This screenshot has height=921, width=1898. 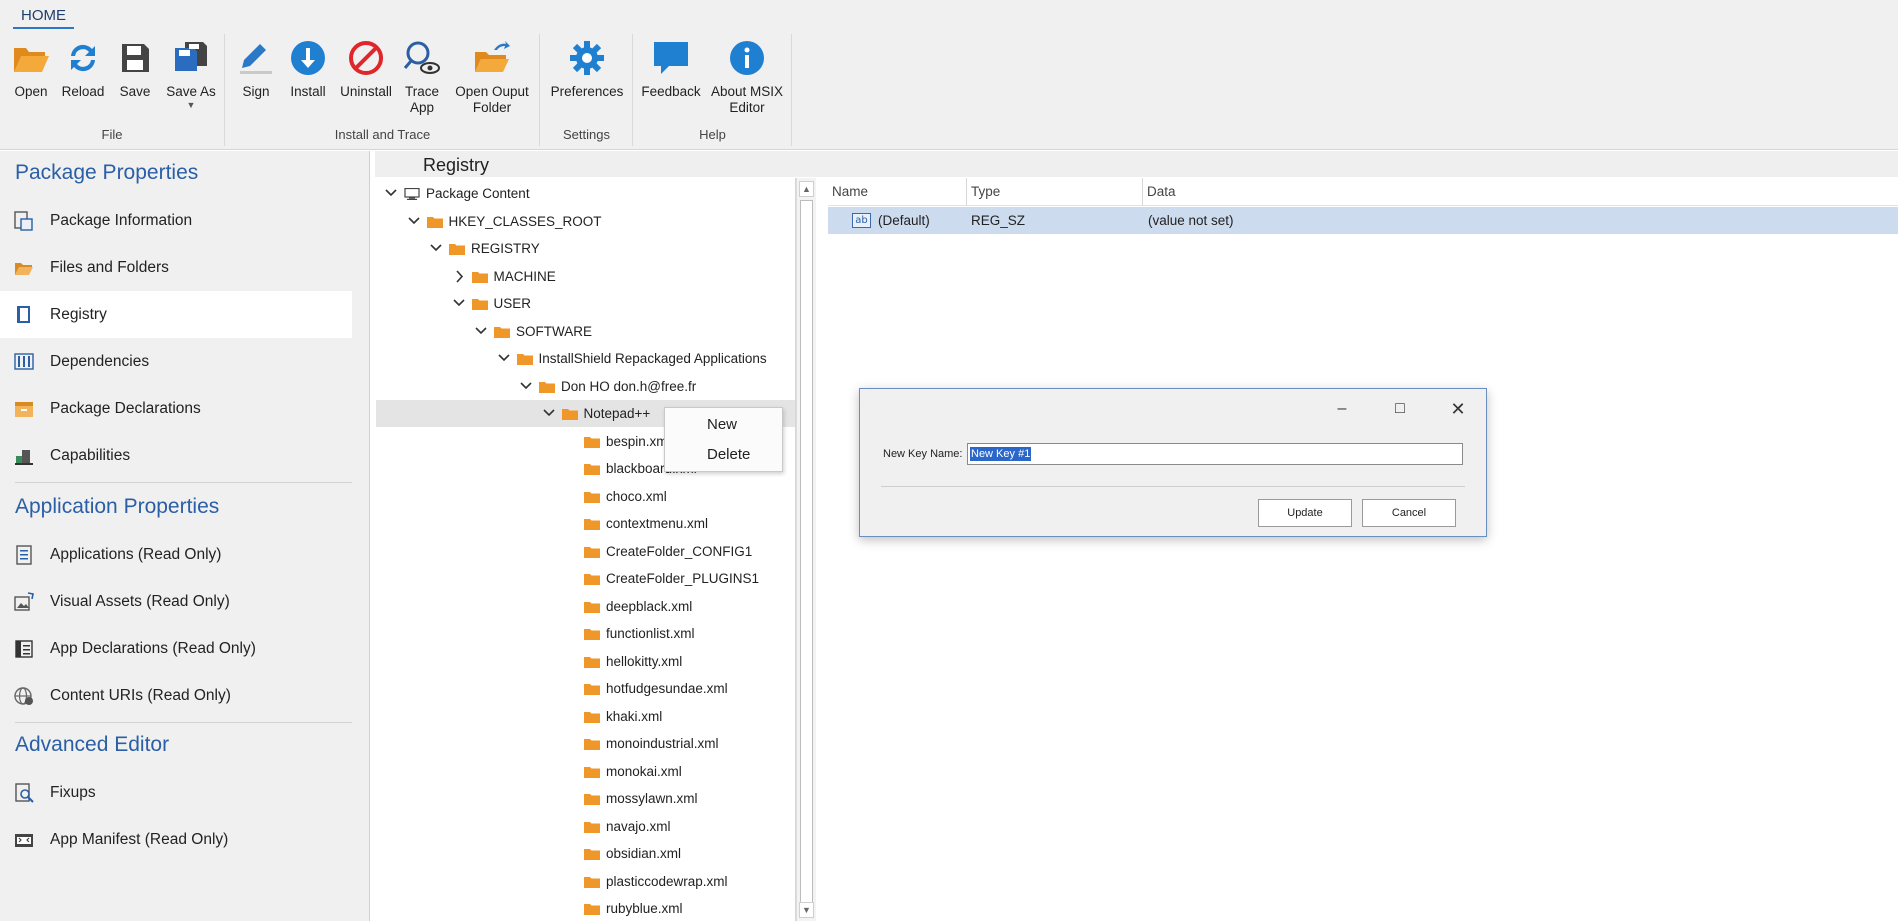 I want to click on tree-node: monoindustrial.xml, so click(x=585, y=743).